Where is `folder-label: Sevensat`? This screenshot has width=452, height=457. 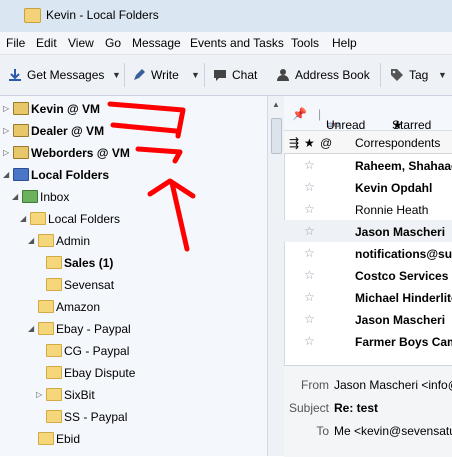
folder-label: Sevensat is located at coordinates (89, 285).